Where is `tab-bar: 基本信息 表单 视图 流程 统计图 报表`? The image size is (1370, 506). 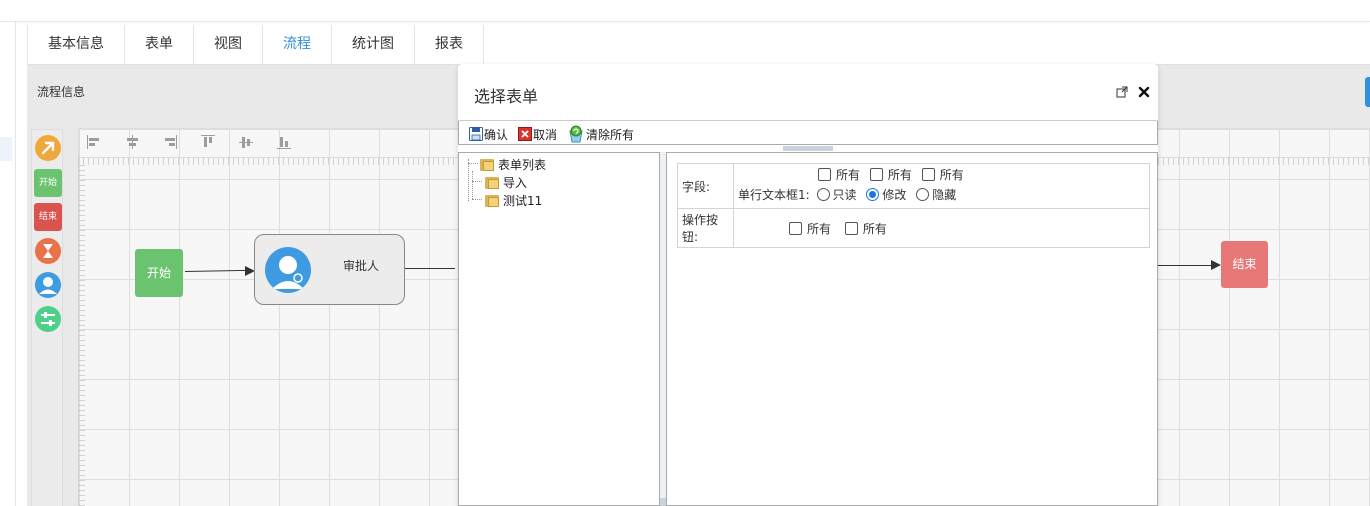
tab-bar: 基本信息 表单 视图 流程 统计图 报表 is located at coordinates (255, 44).